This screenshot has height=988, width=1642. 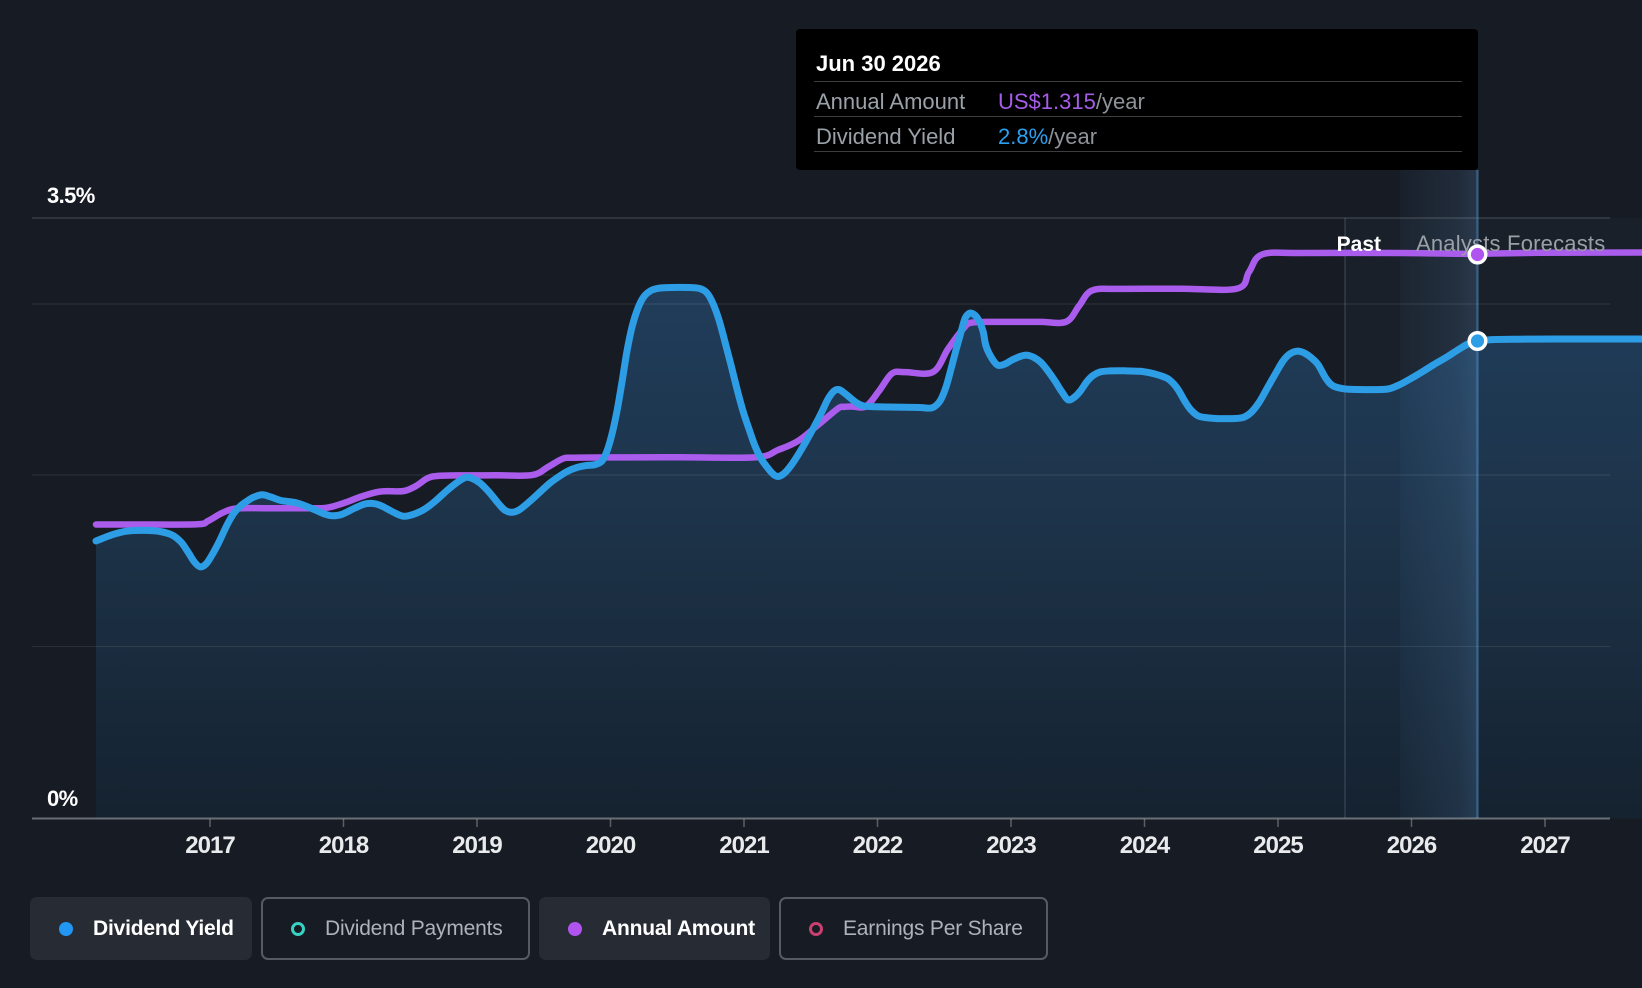 What do you see at coordinates (1510, 243) in the screenshot?
I see `svg-text: Analysts Forecasts` at bounding box center [1510, 243].